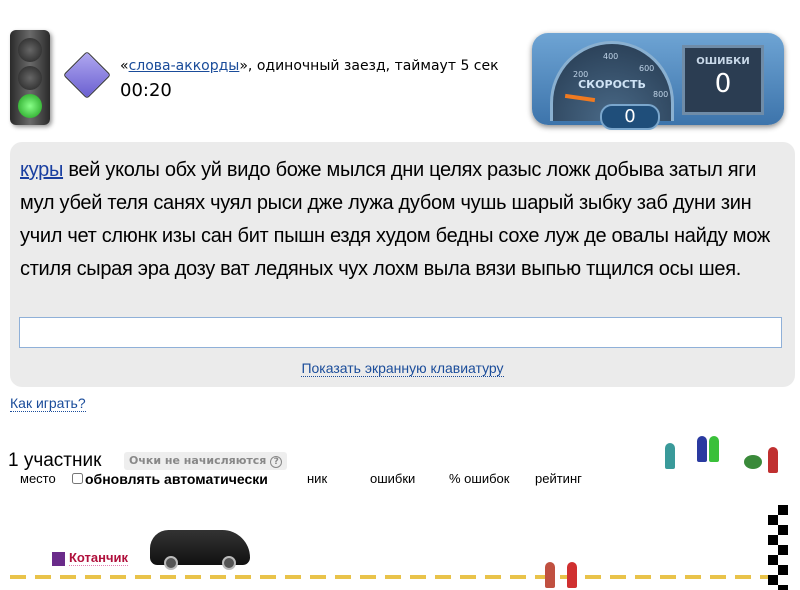  Describe the element at coordinates (42, 170) in the screenshot. I see `current-word: куры` at that location.